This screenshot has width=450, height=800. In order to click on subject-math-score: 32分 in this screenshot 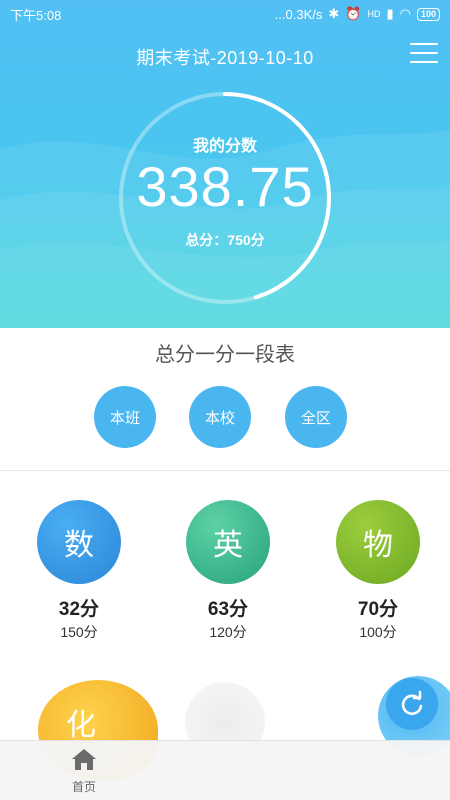, I will do `click(79, 609)`.